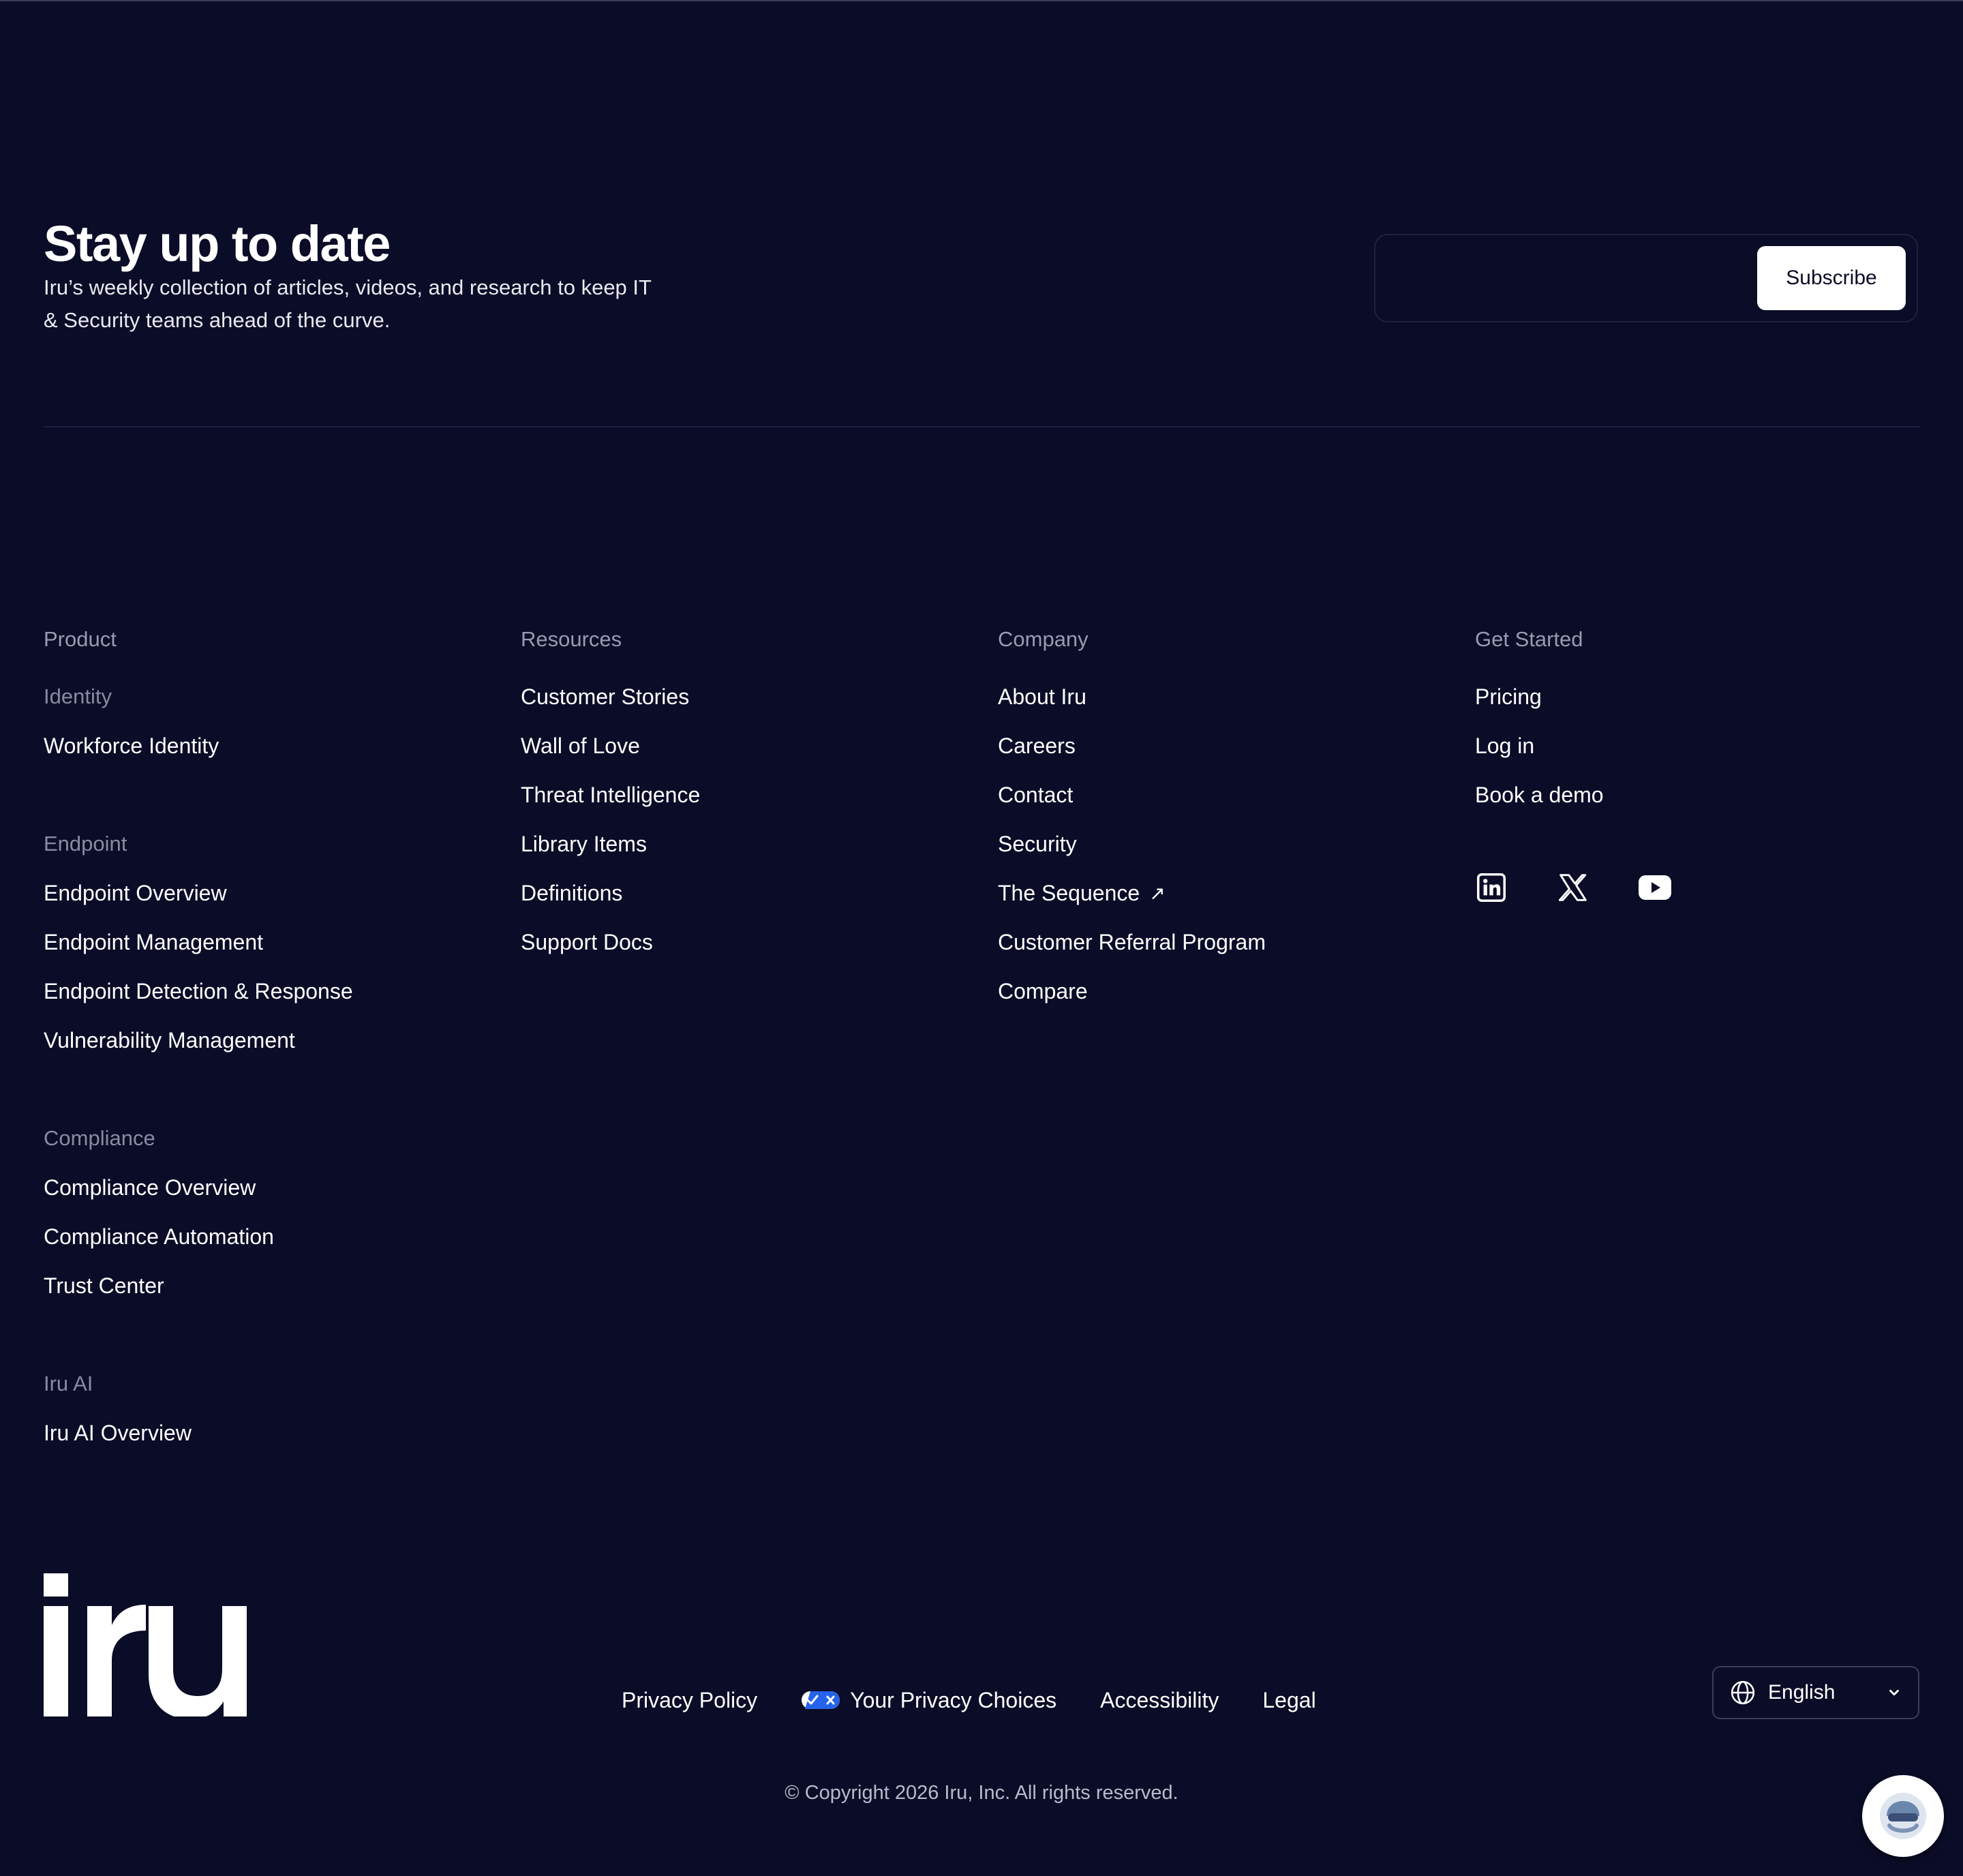 The width and height of the screenshot is (1963, 1876). Describe the element at coordinates (610, 745) in the screenshot. I see `footer-link: Wall of Love` at that location.